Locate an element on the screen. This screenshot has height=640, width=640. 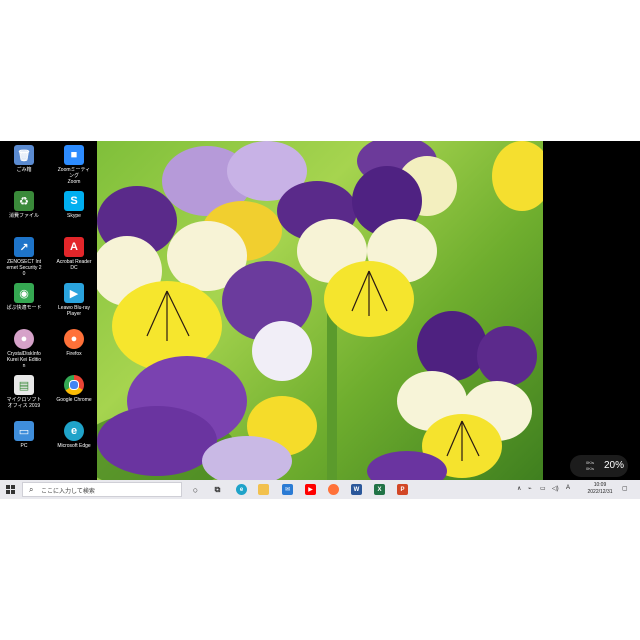
eye-mode-icon: ◉ is located at coordinates (24, 293).